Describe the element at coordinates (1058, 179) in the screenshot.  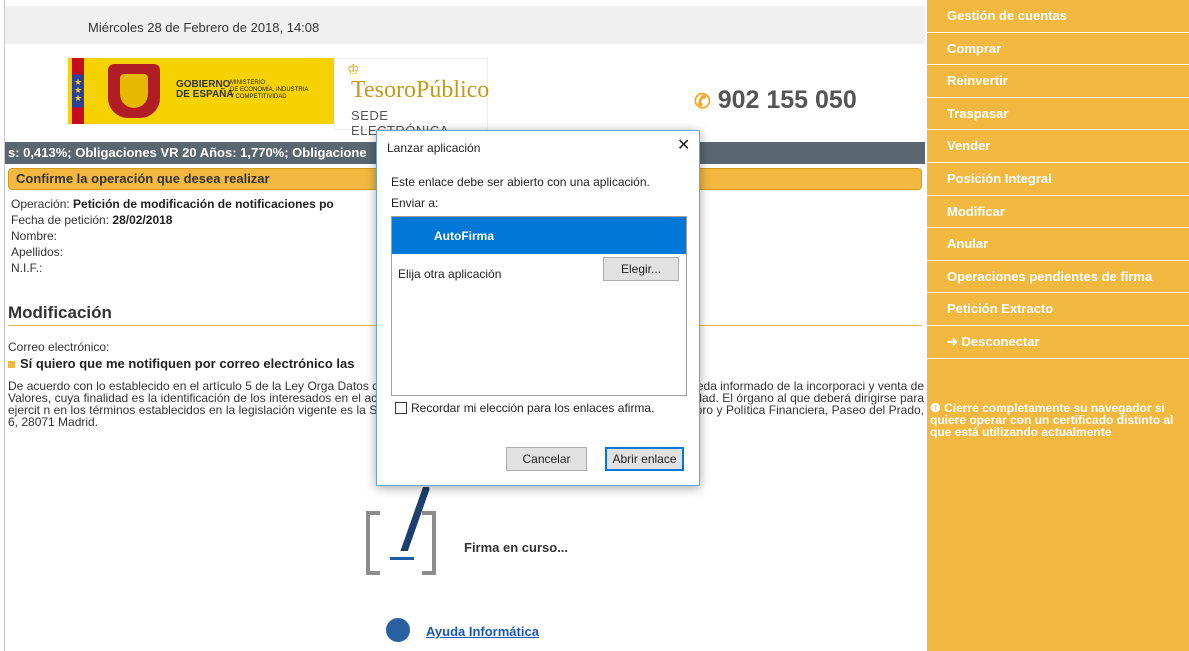
I see `sidebar-item-posicion-integral: Posición Integral` at that location.